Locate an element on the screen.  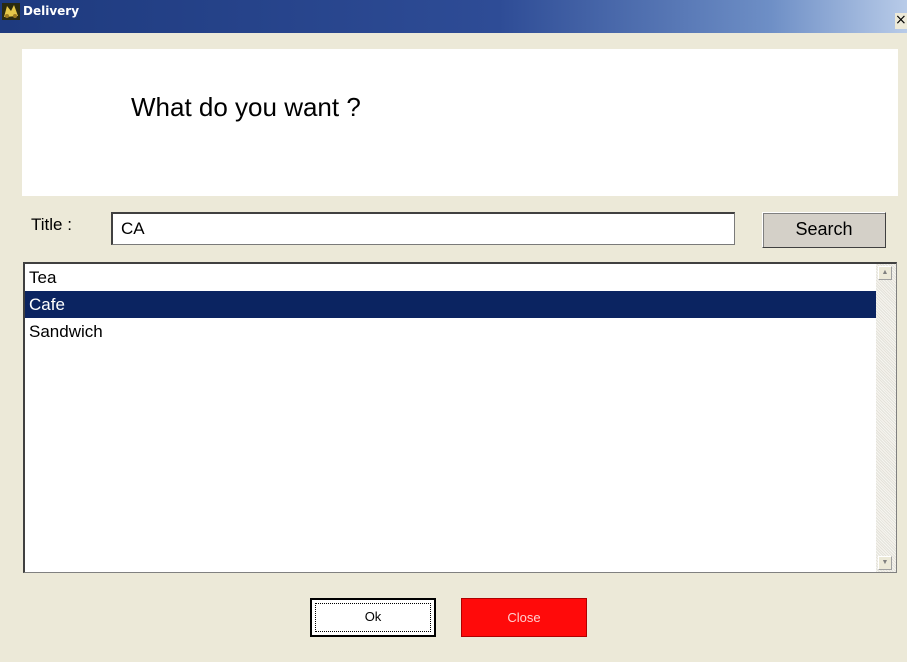
scroll-up-icon: ▲ is located at coordinates (885, 273).